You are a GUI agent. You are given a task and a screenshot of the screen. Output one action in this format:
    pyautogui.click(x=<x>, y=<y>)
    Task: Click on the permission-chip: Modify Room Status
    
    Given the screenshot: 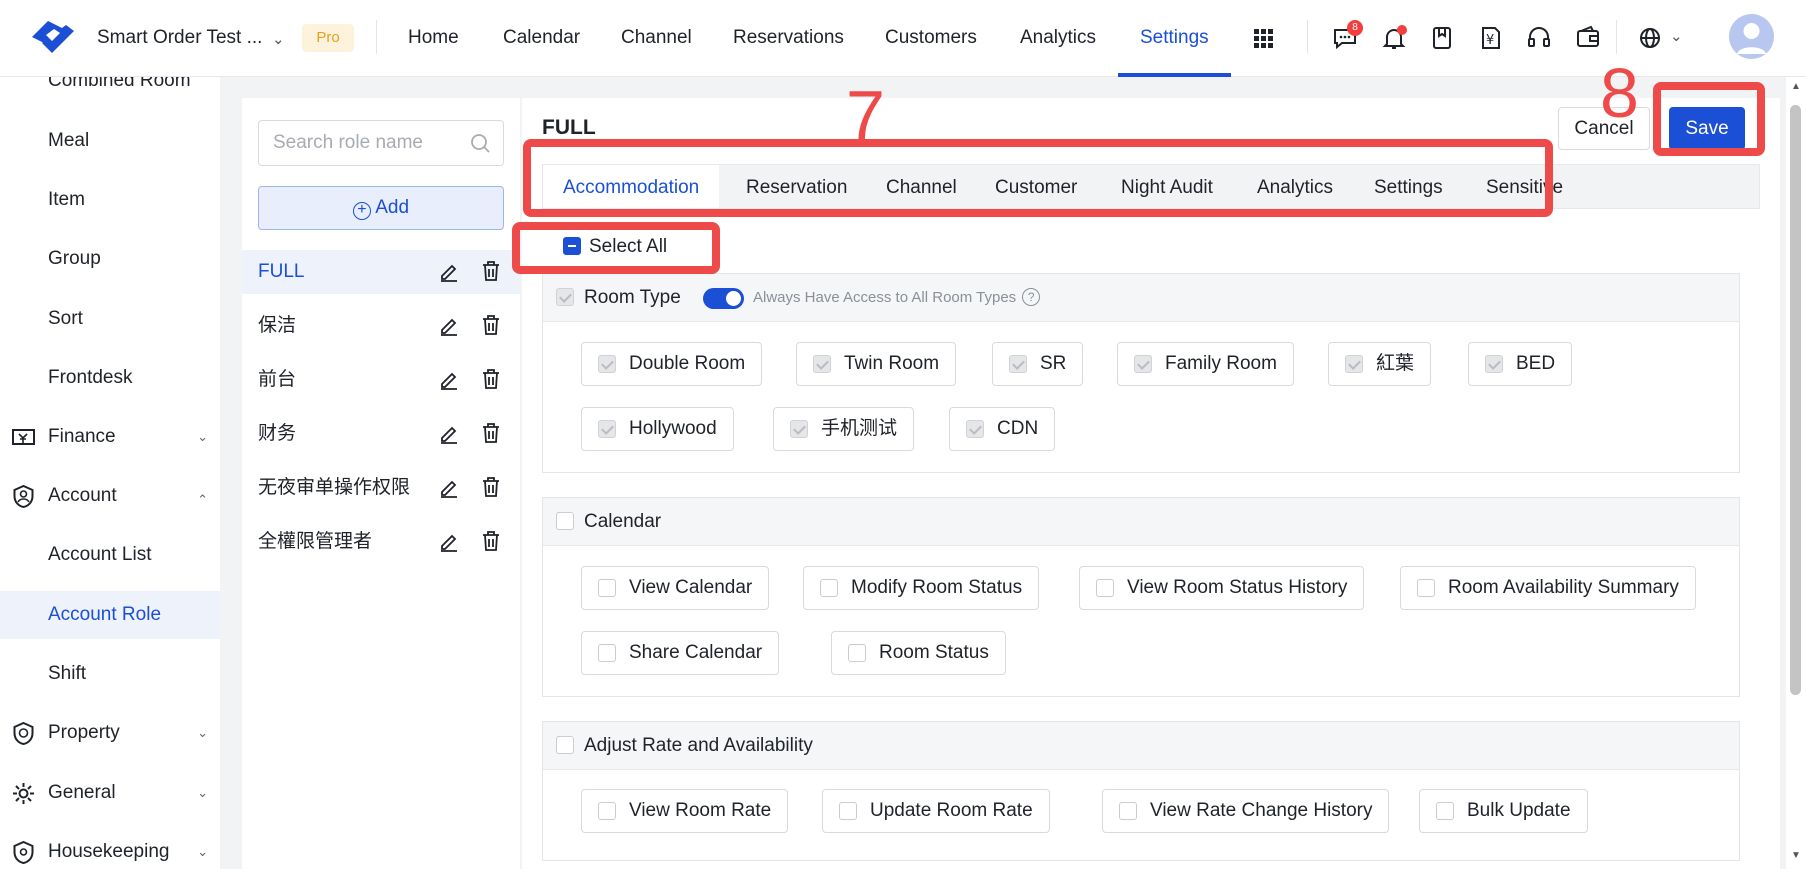 What is the action you would take?
    pyautogui.click(x=921, y=588)
    